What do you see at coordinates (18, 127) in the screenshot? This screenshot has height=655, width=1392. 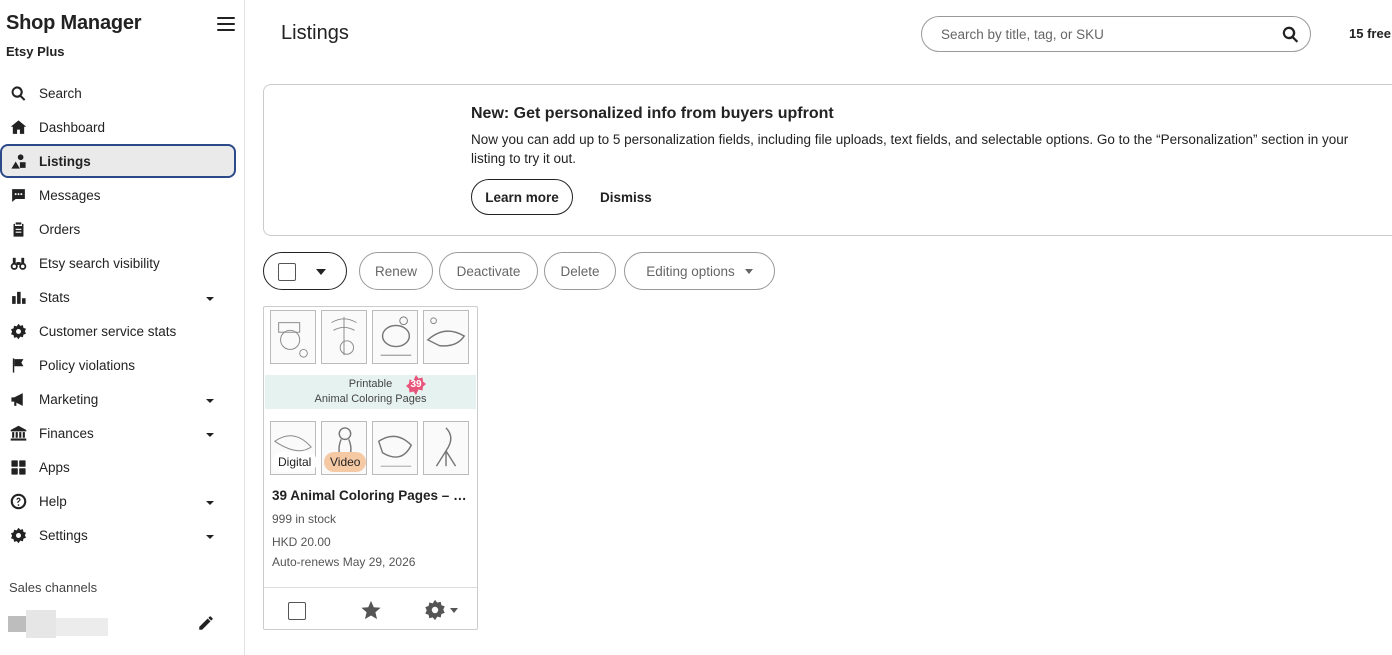 I see `home-icon` at bounding box center [18, 127].